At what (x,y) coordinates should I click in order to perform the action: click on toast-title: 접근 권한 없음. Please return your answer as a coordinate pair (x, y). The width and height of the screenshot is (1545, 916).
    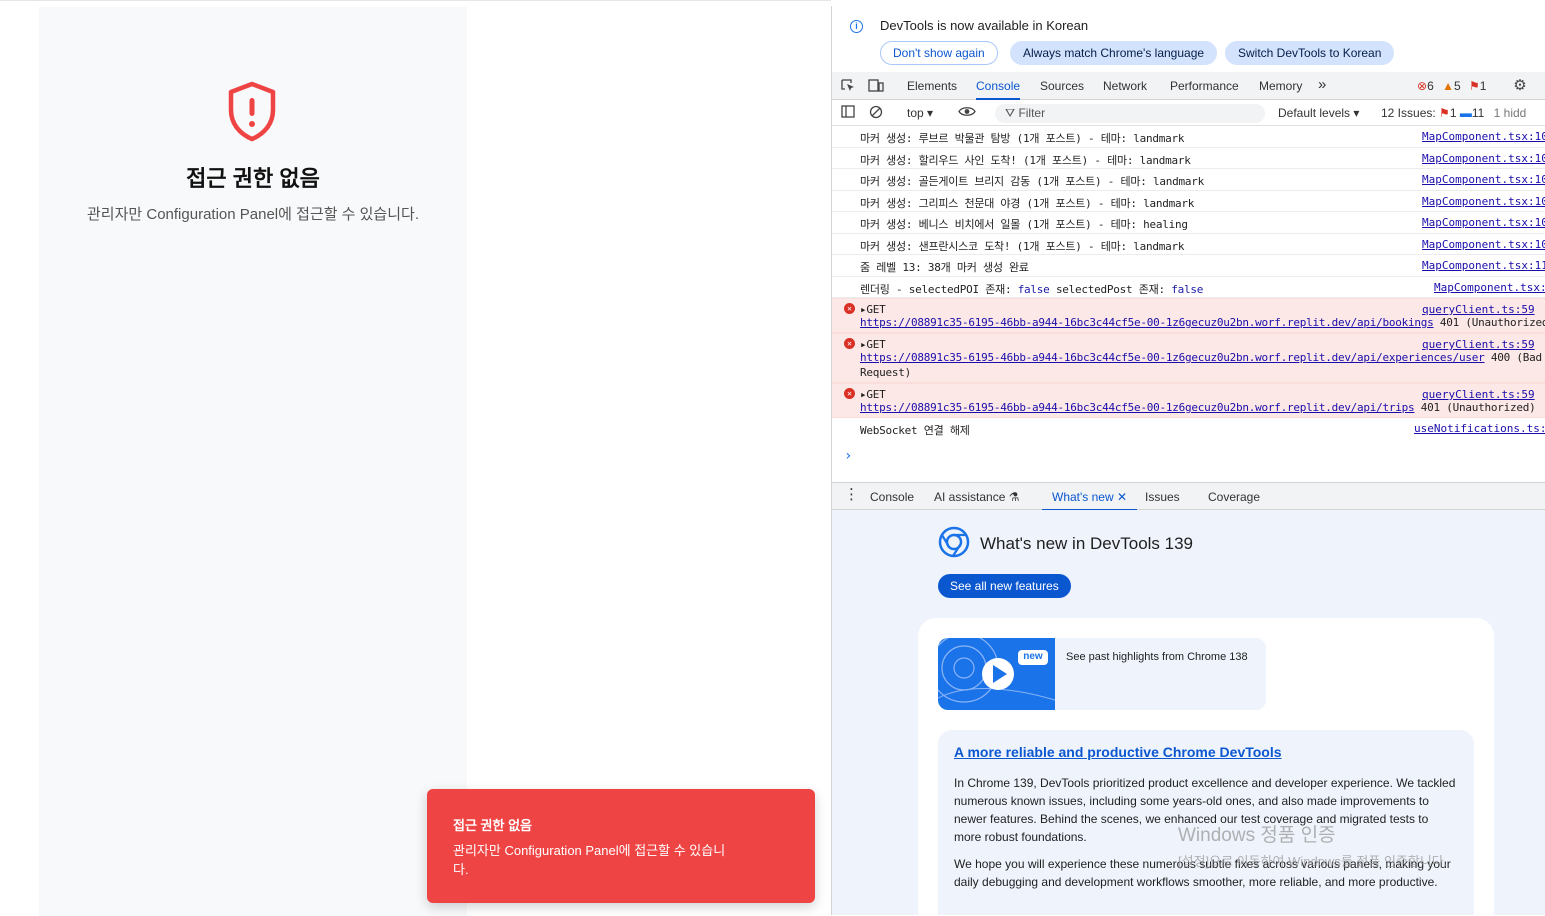
    Looking at the image, I should click on (492, 825).